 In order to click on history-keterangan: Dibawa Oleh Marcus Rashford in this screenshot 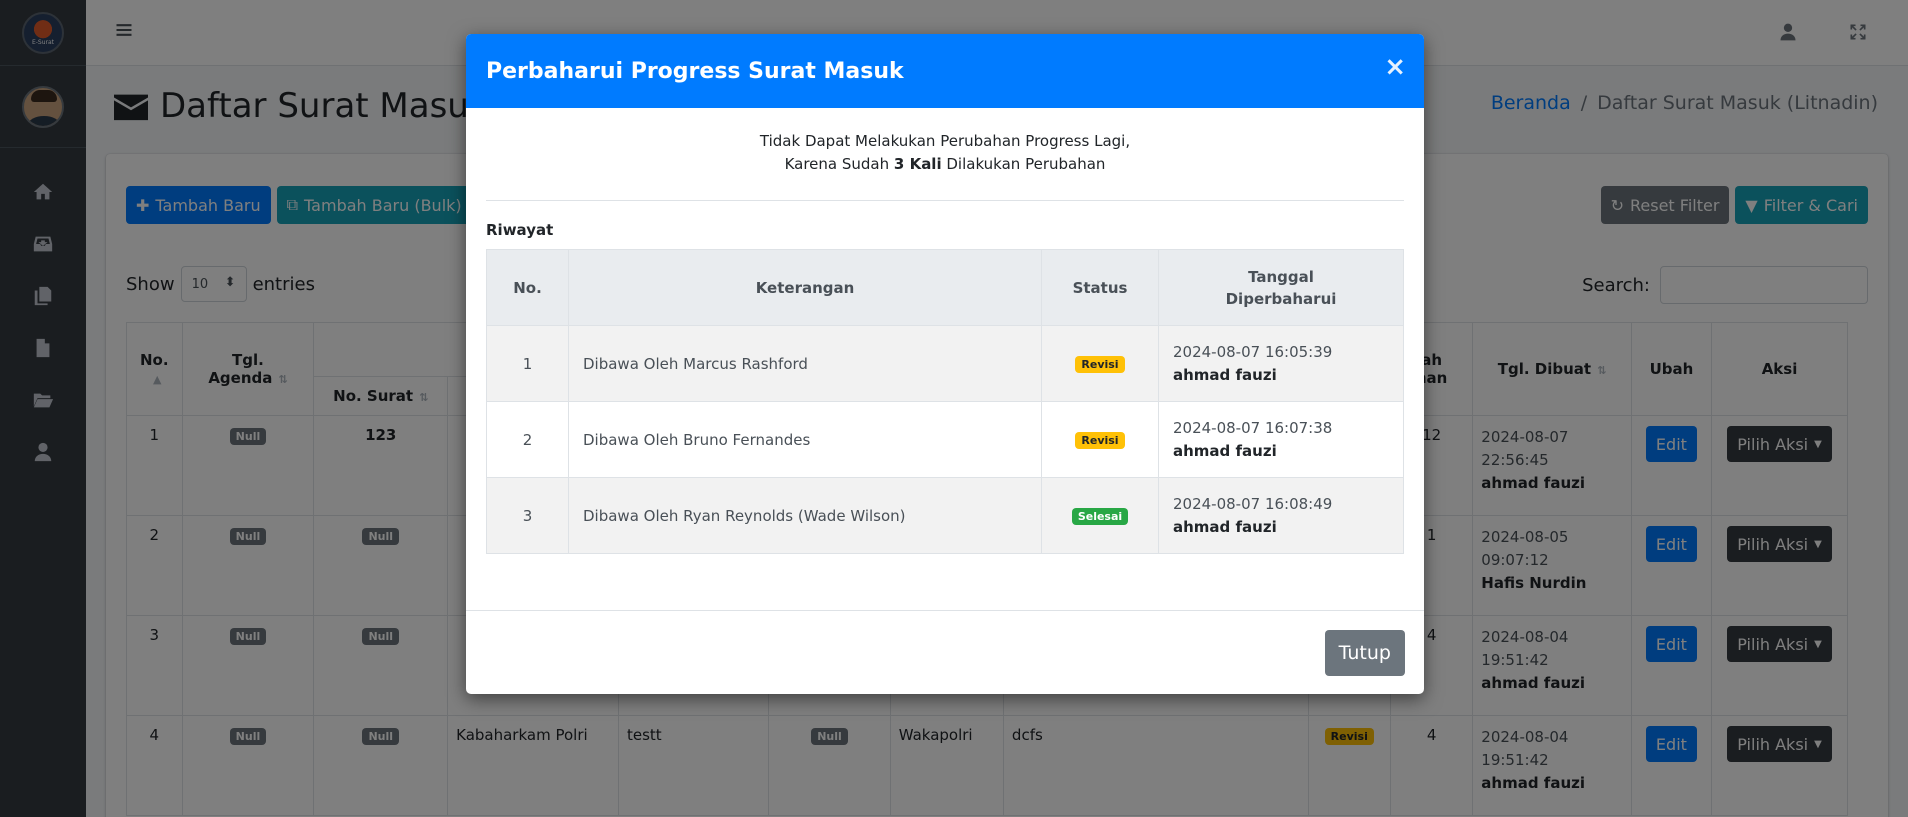, I will do `click(805, 363)`.